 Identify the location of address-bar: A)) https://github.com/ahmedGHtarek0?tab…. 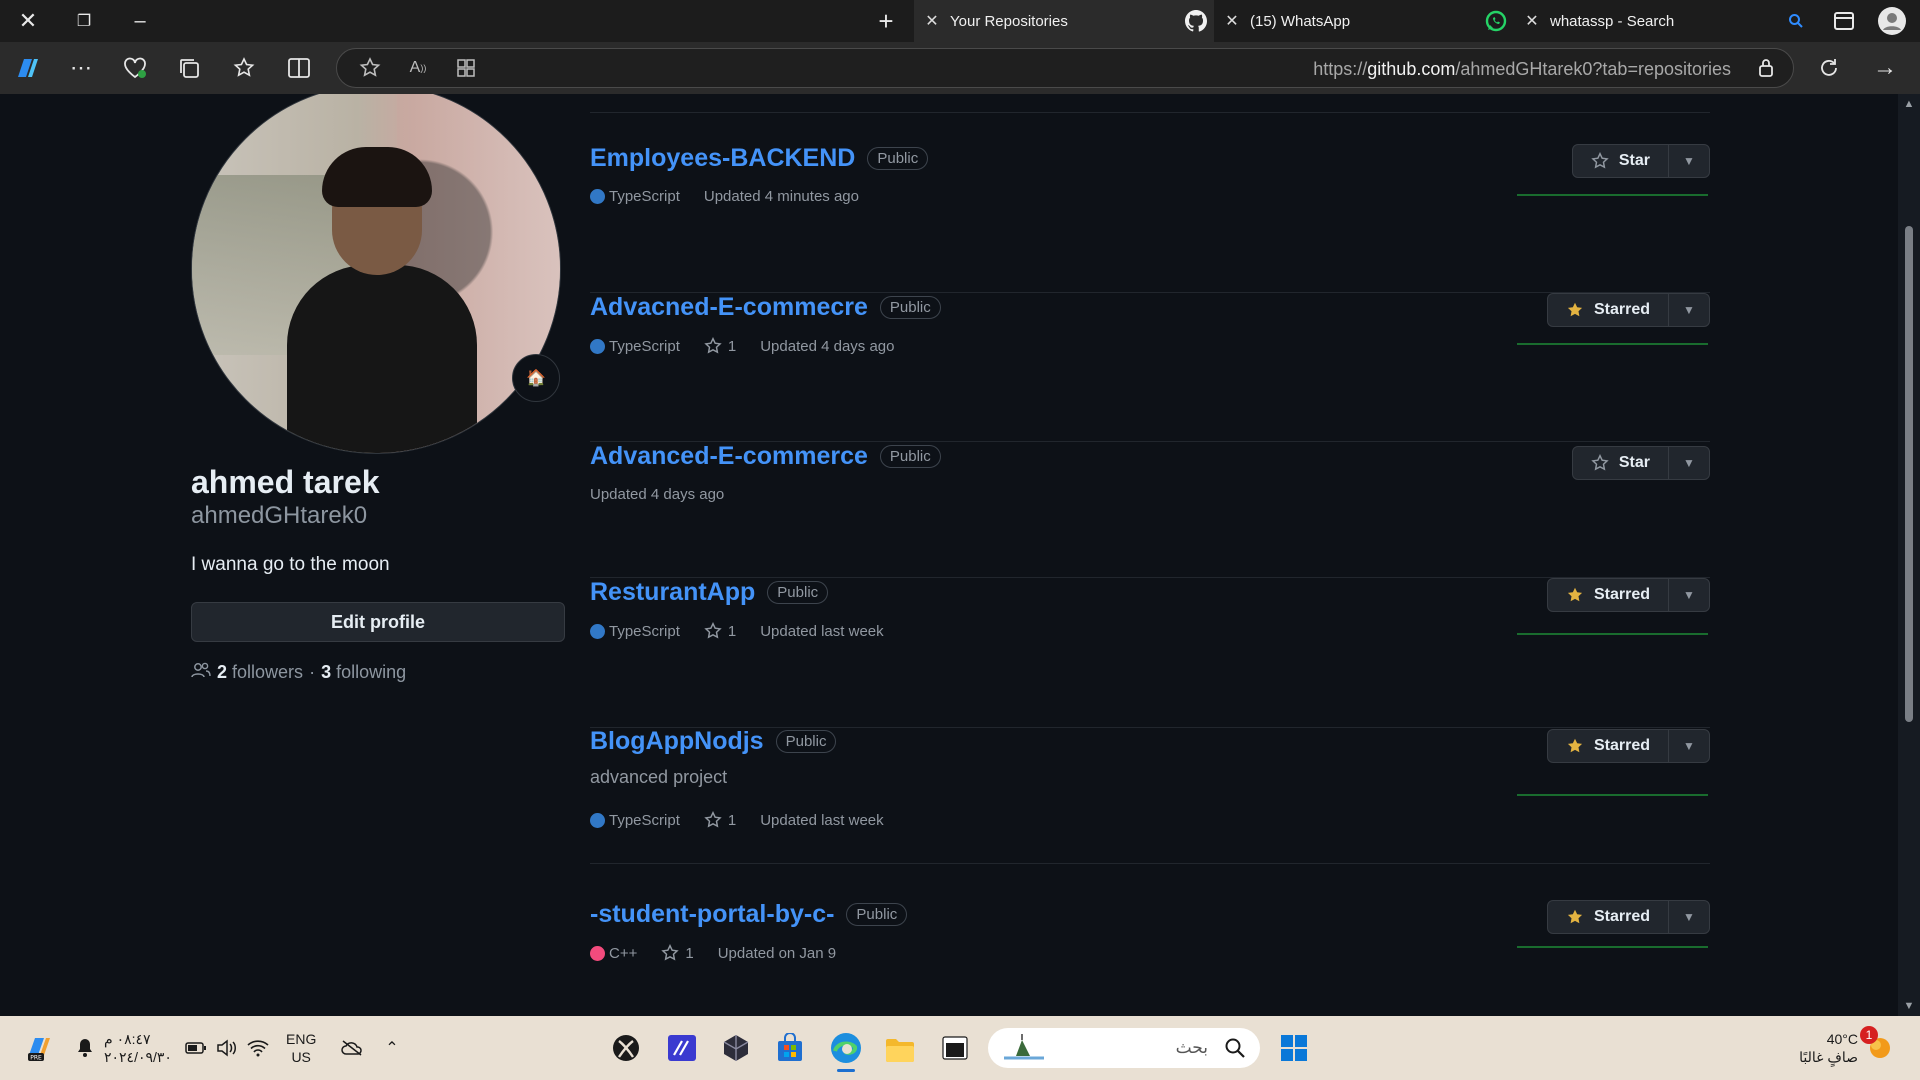
(1065, 68).